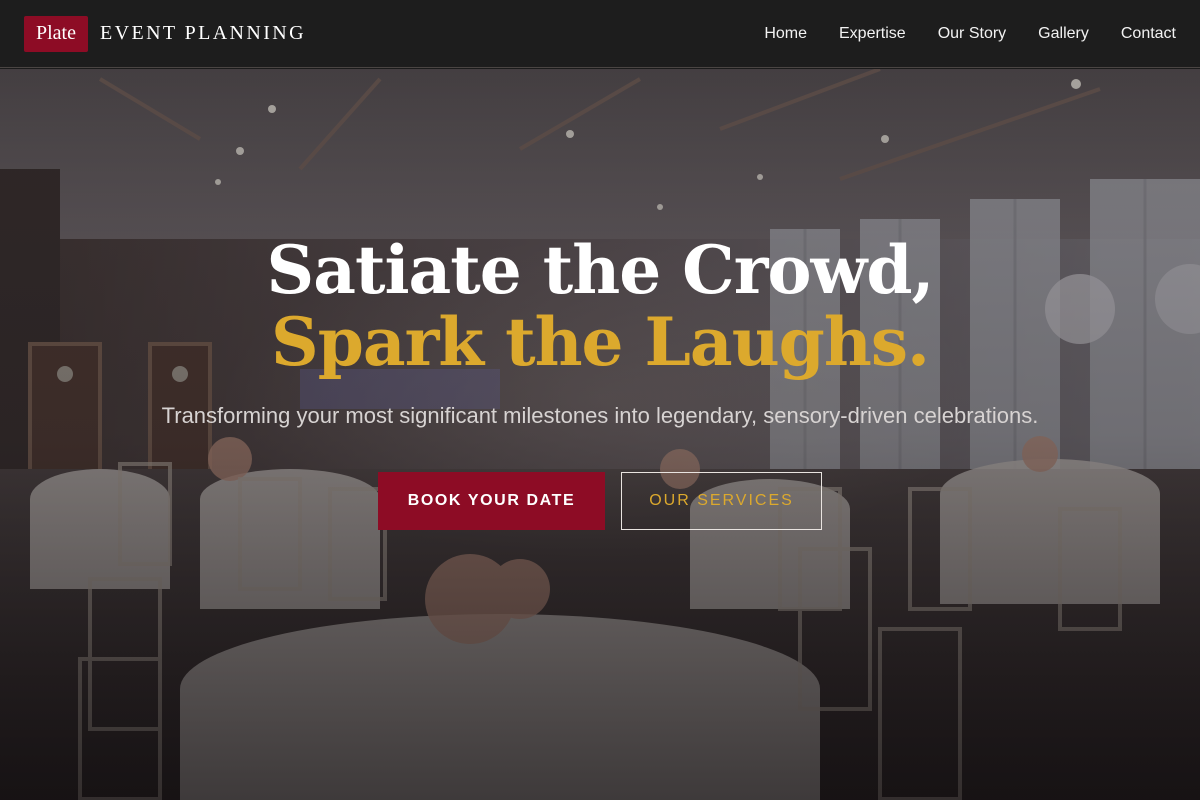 This screenshot has height=800, width=1200. Describe the element at coordinates (1148, 34) in the screenshot. I see `nav-contact: Contact` at that location.